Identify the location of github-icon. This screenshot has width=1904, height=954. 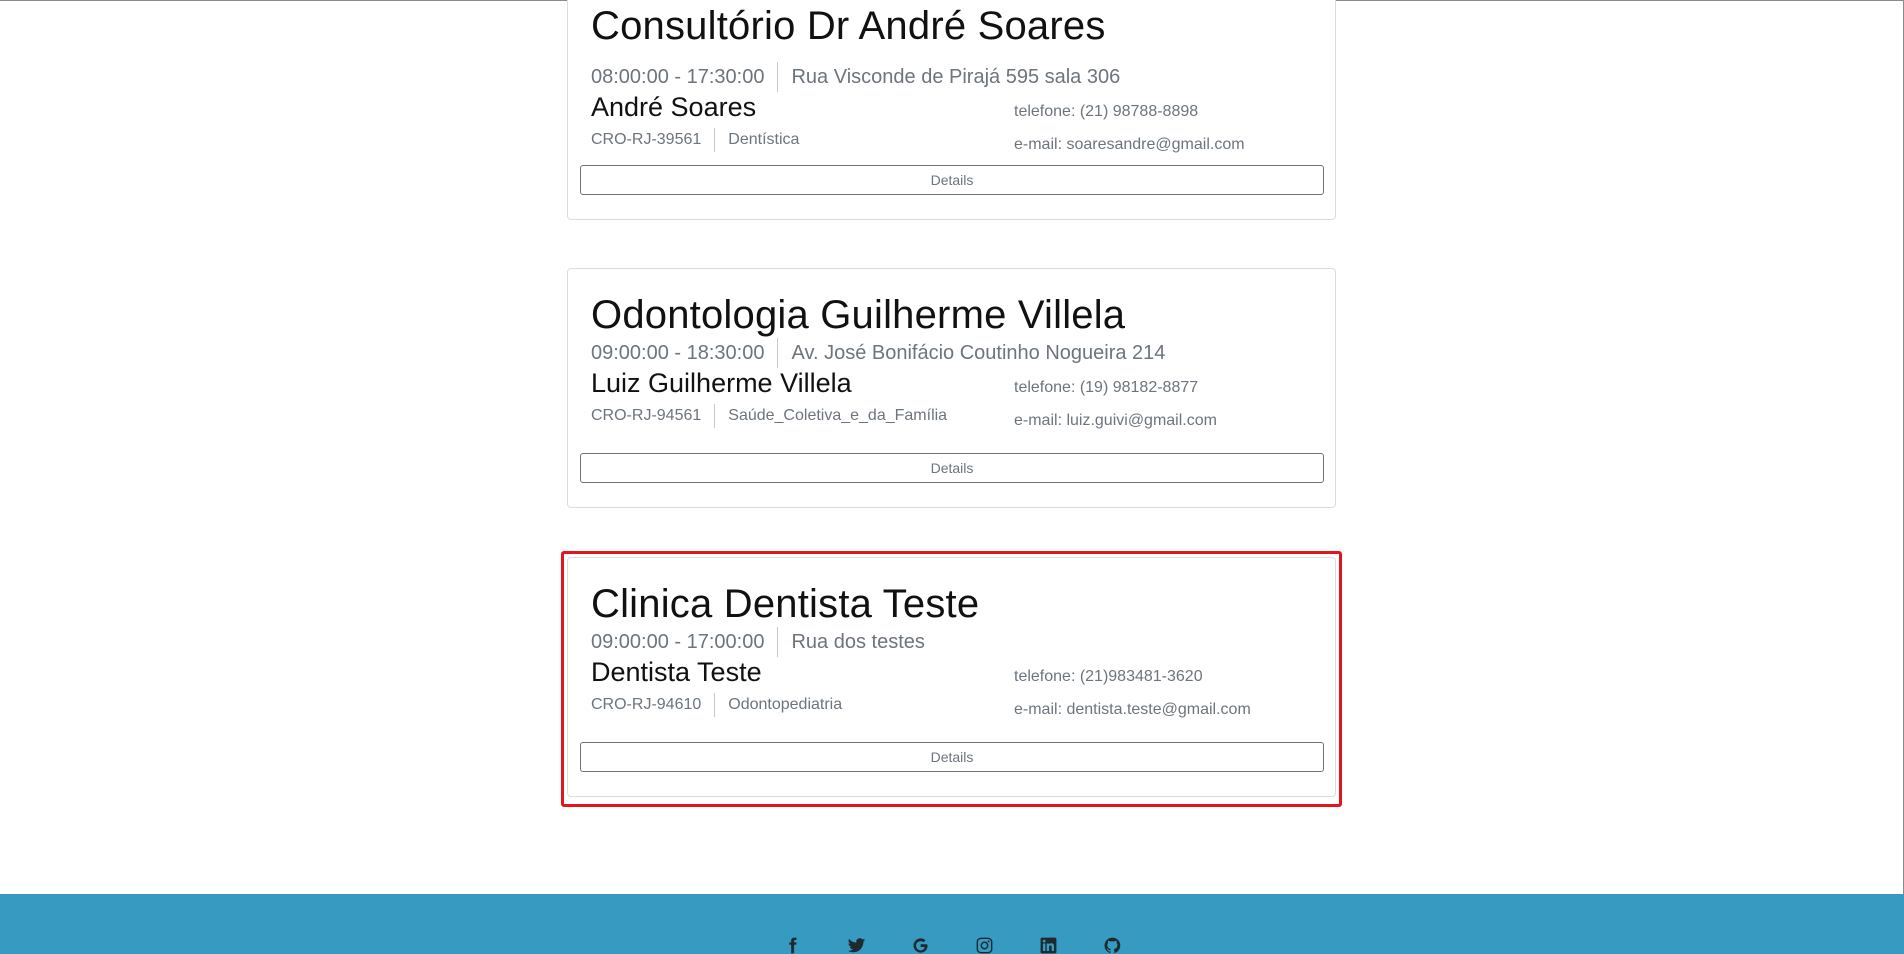
(1112, 943).